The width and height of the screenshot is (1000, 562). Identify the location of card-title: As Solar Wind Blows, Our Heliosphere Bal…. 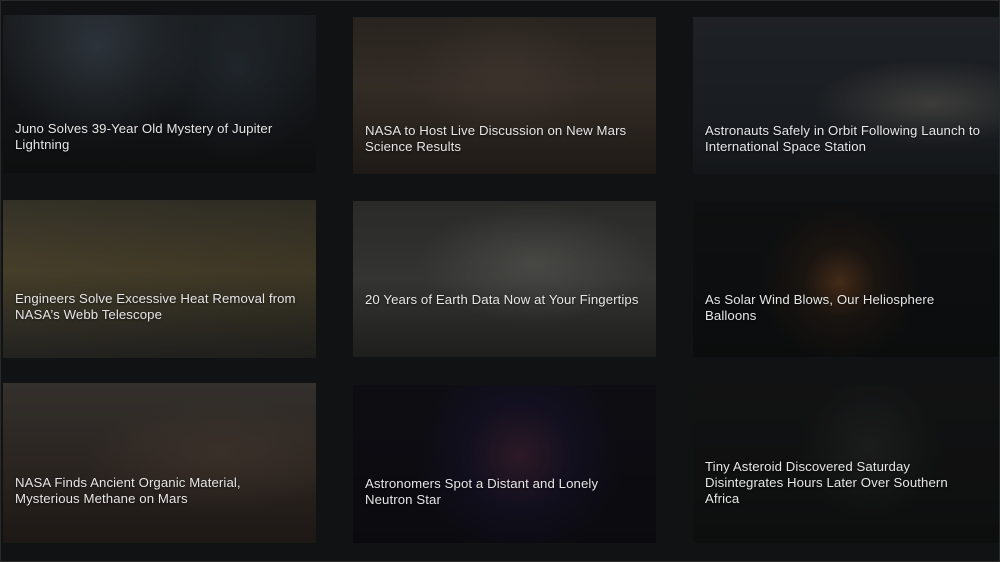
(820, 307).